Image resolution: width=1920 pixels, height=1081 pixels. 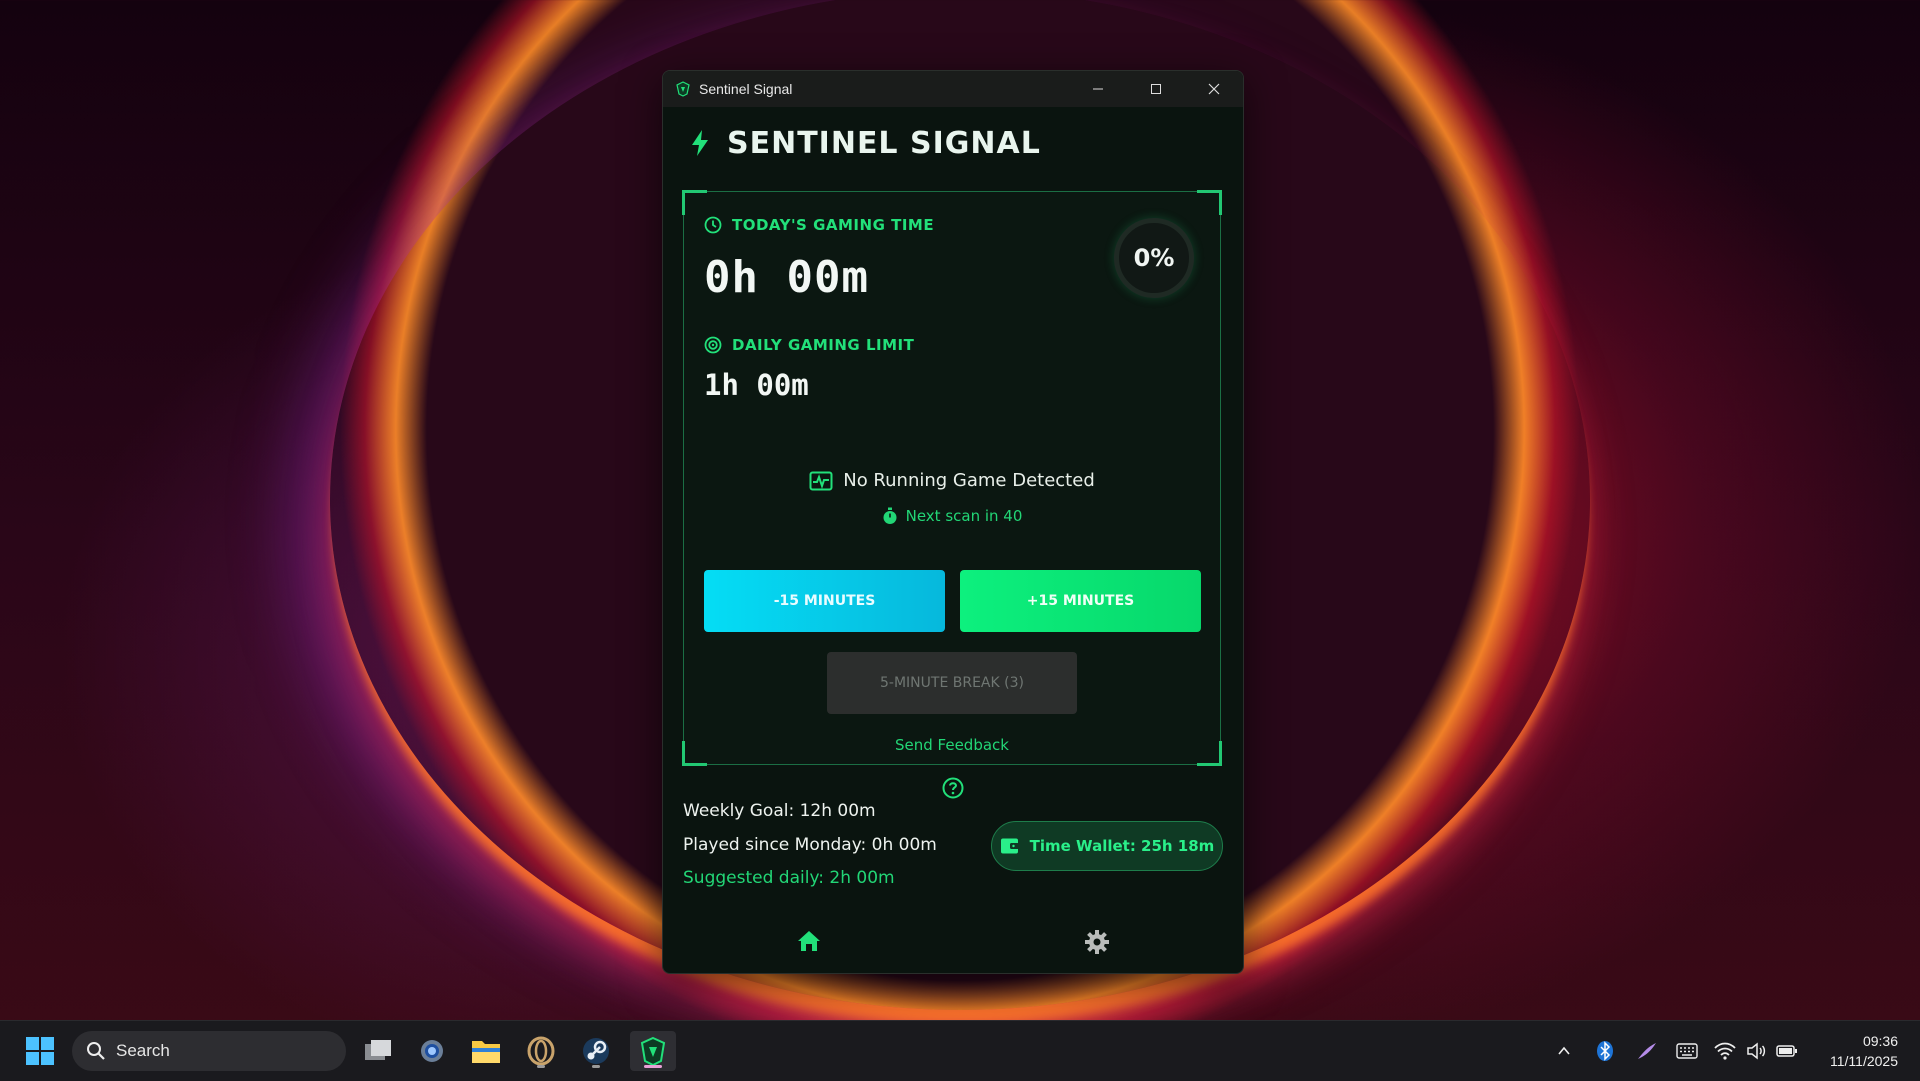 What do you see at coordinates (1787, 1051) in the screenshot?
I see `battery-icon` at bounding box center [1787, 1051].